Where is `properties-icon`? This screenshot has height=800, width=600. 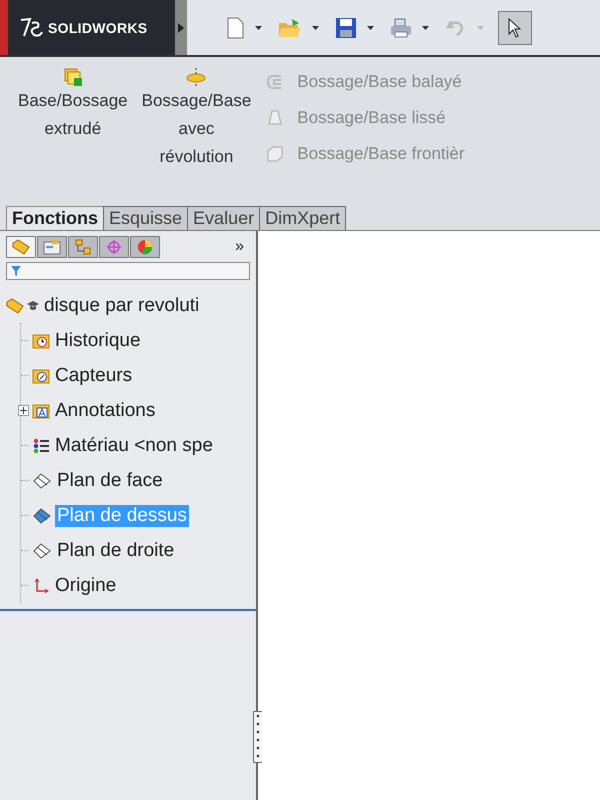 properties-icon is located at coordinates (52, 247).